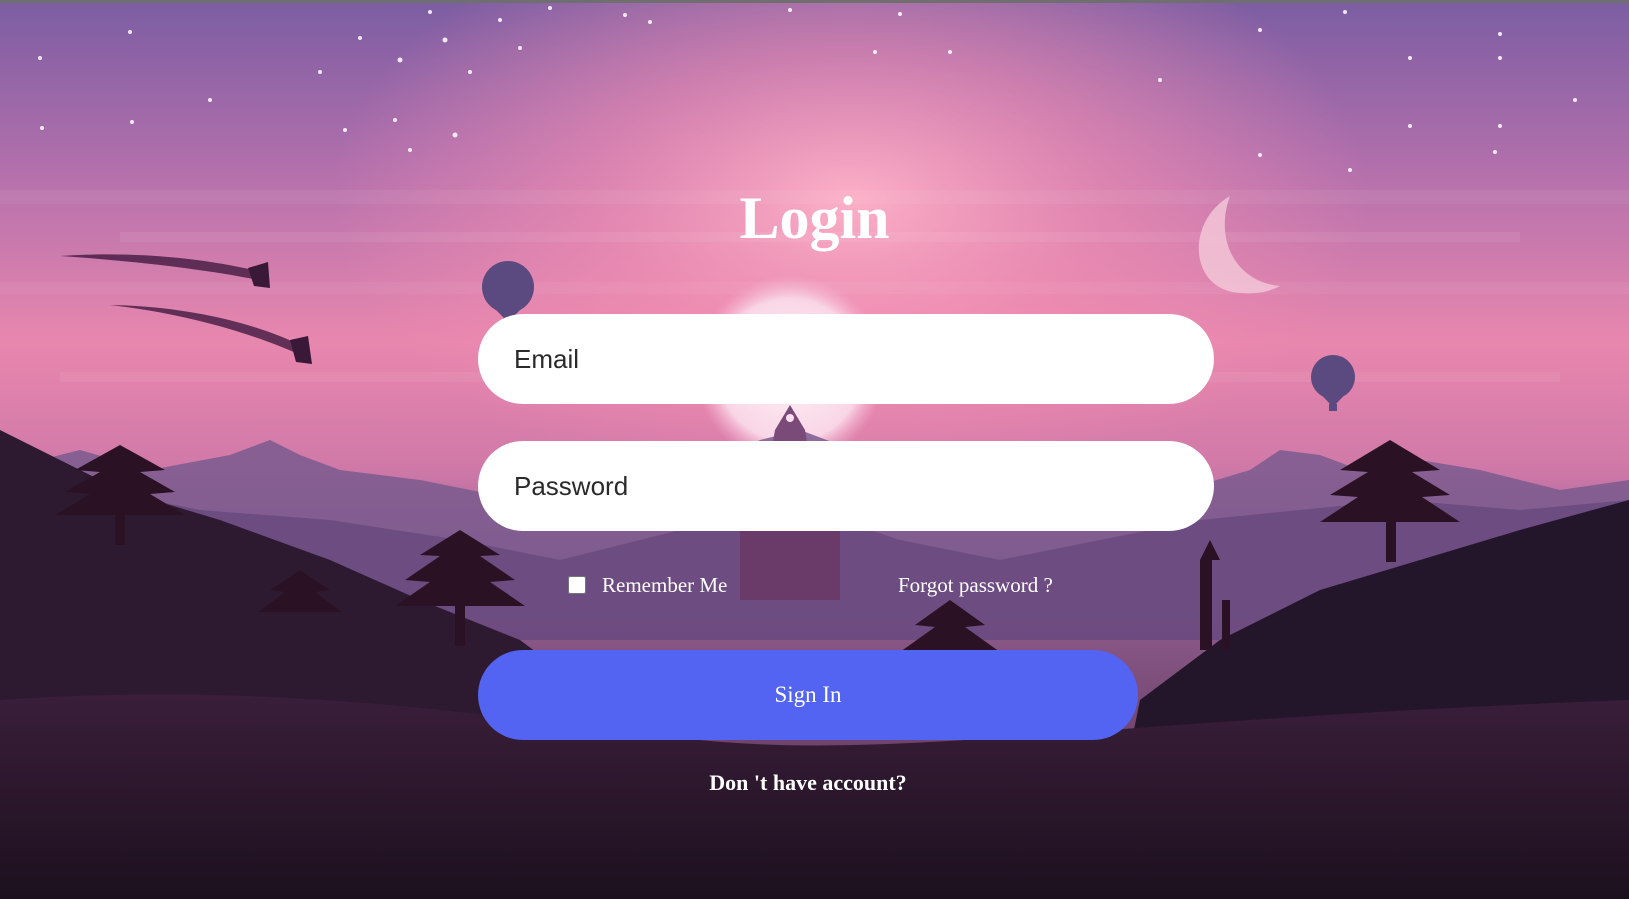 The height and width of the screenshot is (899, 1629). I want to click on email-field, so click(846, 359).